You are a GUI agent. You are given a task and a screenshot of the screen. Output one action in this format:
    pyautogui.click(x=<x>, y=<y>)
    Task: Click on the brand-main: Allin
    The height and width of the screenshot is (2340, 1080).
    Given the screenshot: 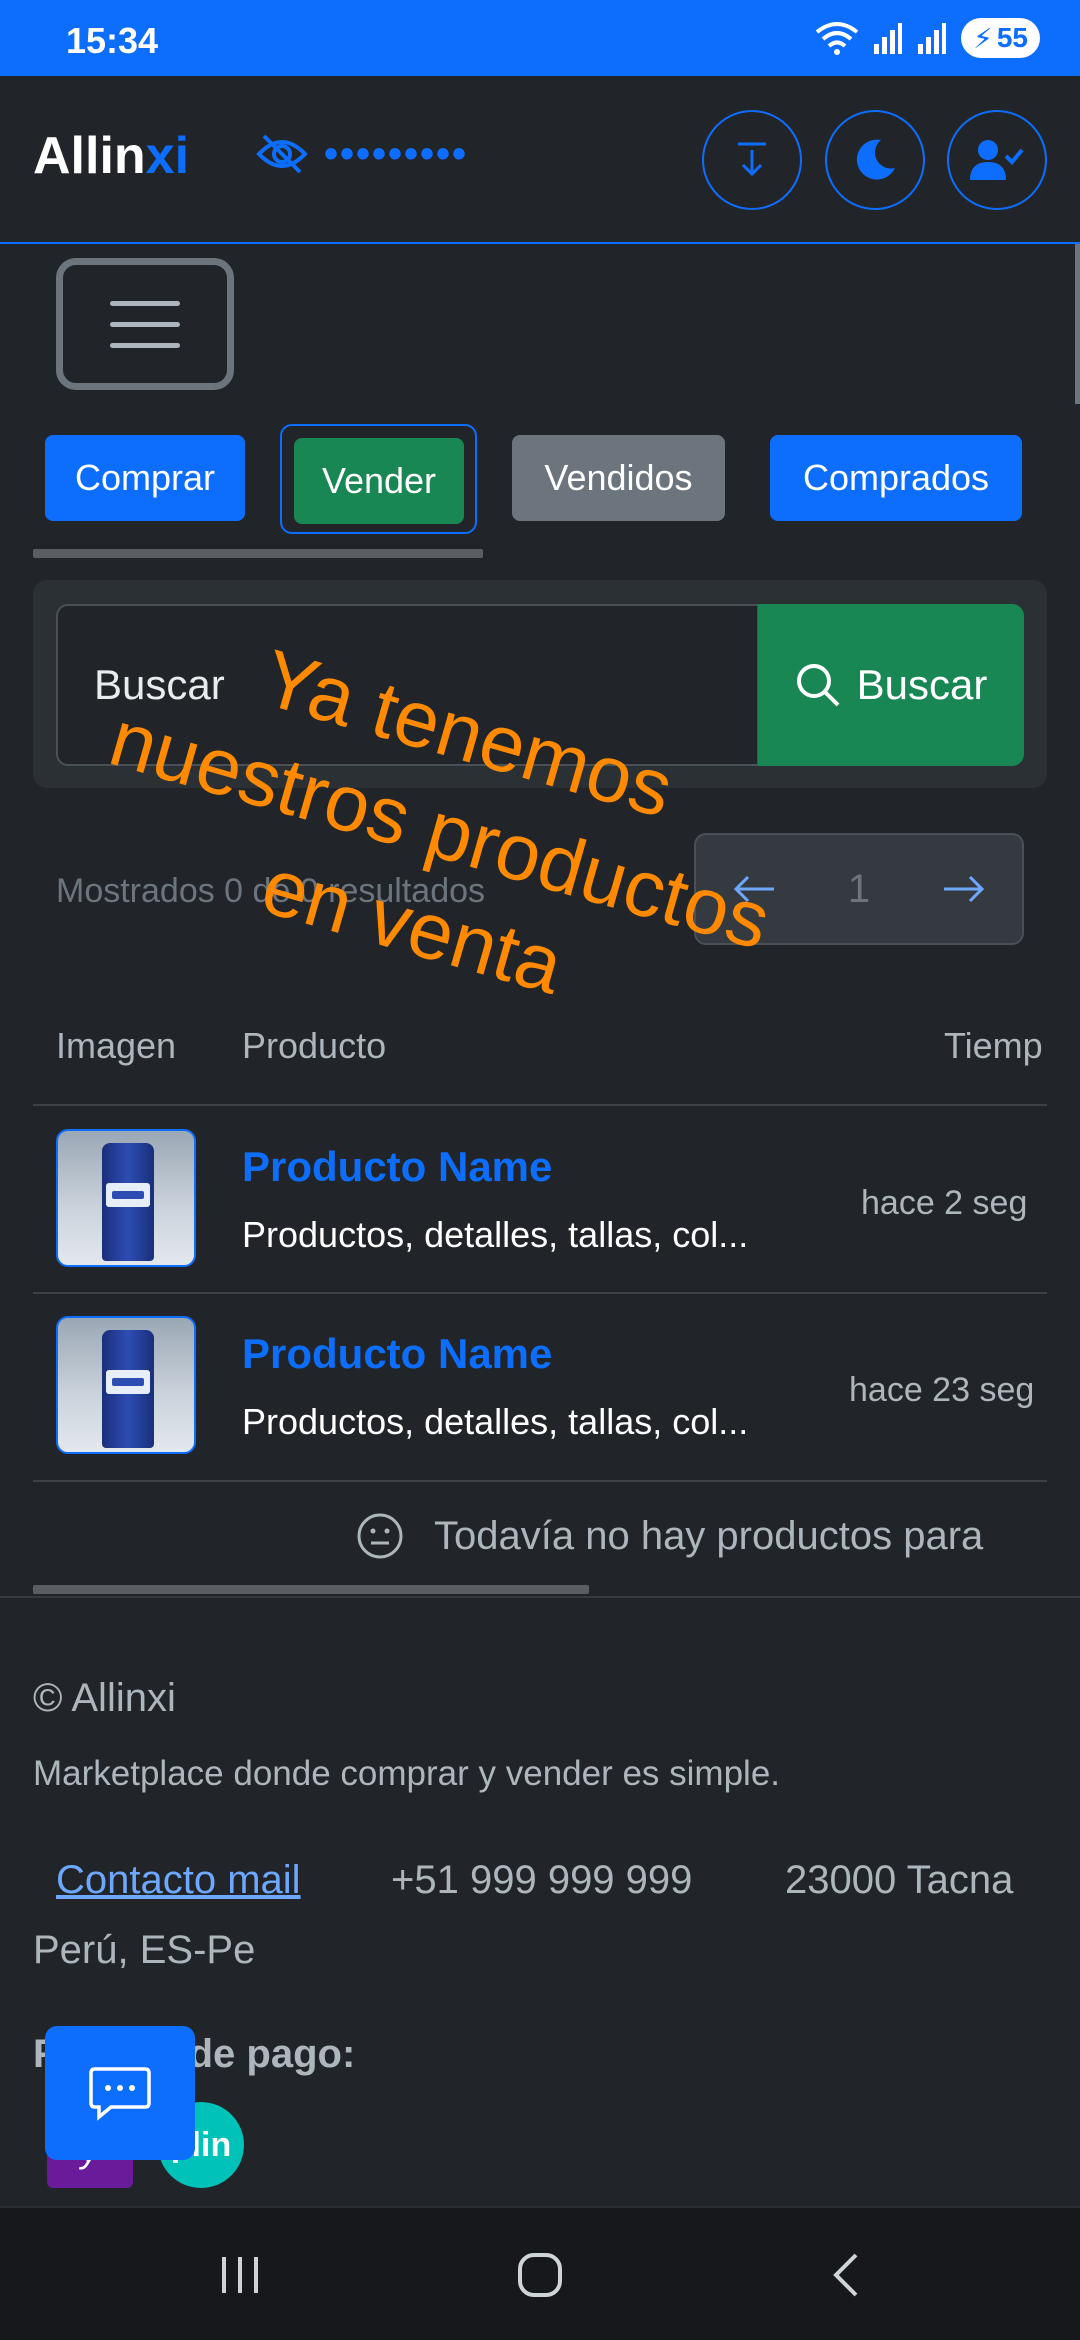 What is the action you would take?
    pyautogui.click(x=89, y=156)
    